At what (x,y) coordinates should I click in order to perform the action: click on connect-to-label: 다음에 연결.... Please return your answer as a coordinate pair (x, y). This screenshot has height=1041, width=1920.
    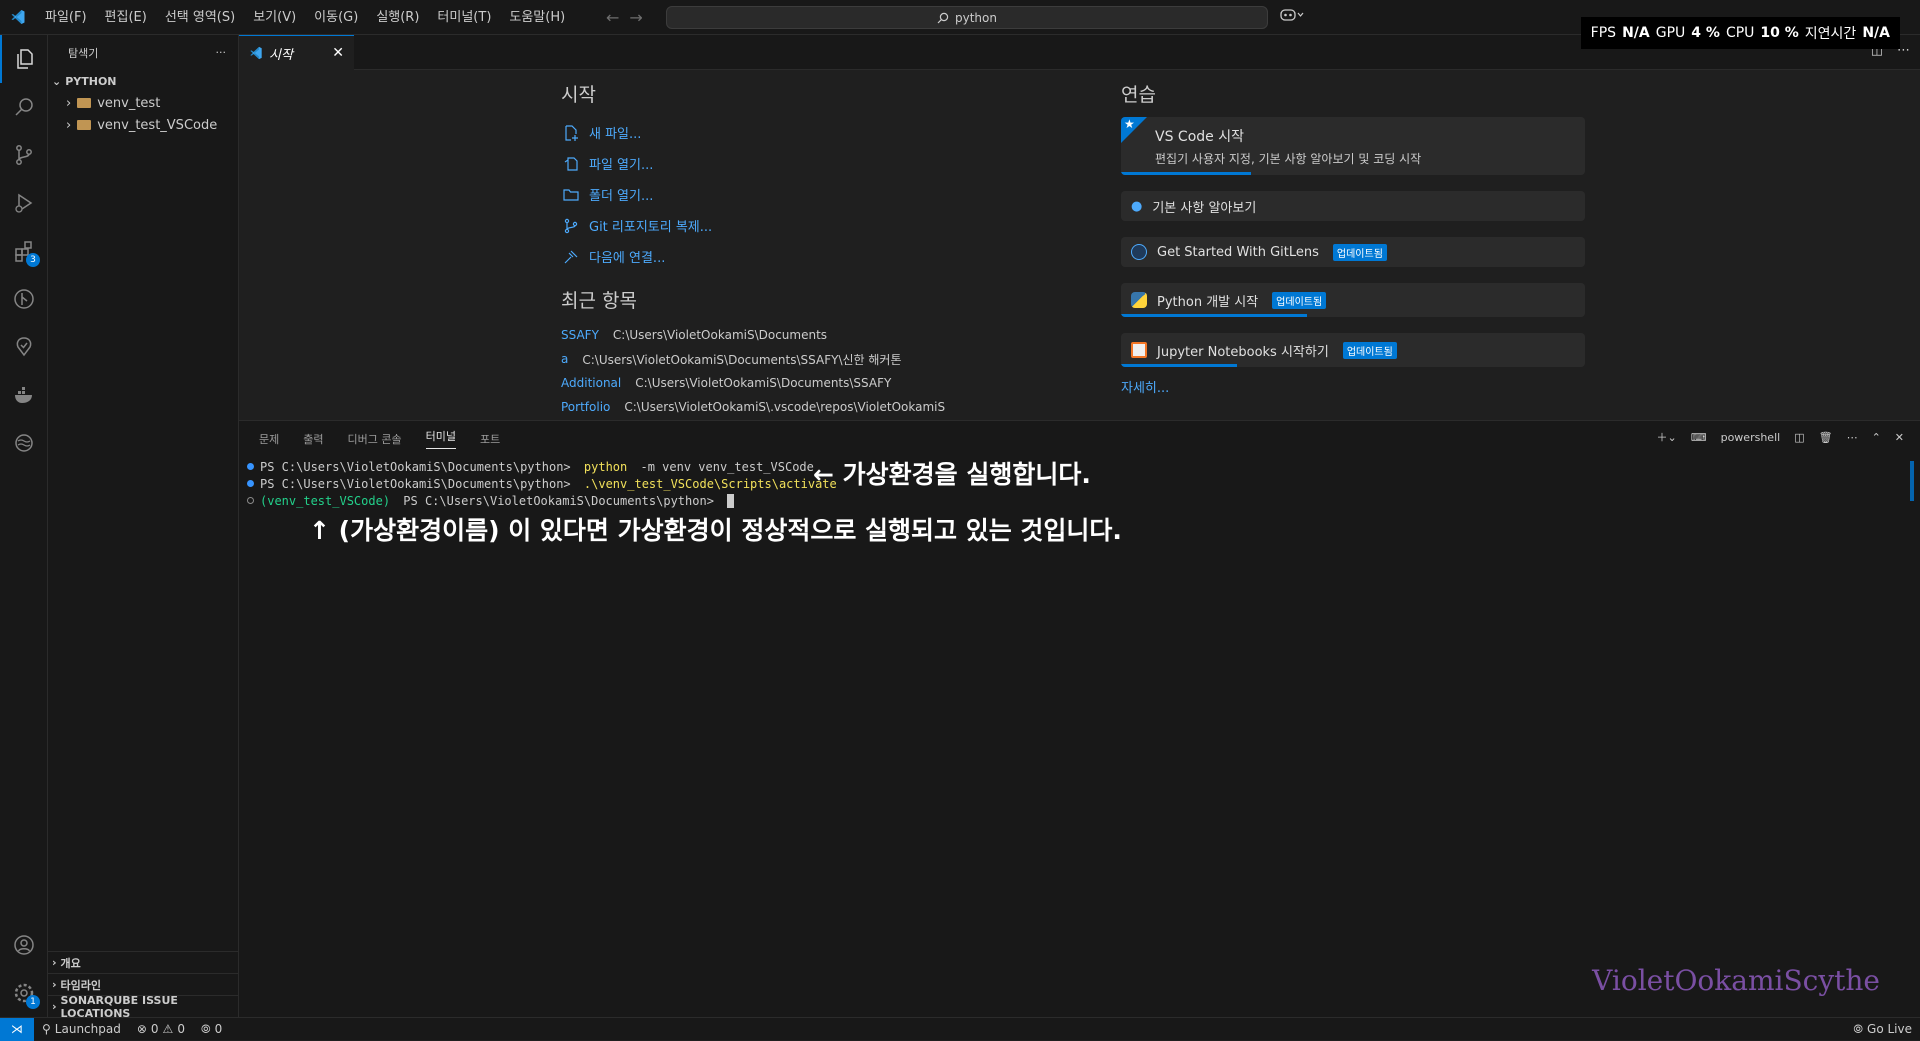
    Looking at the image, I should click on (627, 256).